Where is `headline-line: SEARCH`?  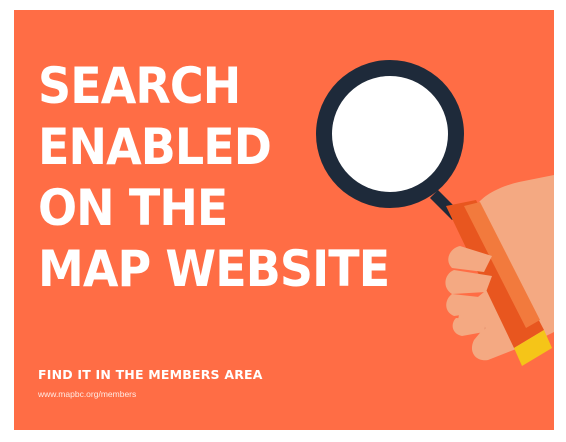
headline-line: SEARCH is located at coordinates (139, 86).